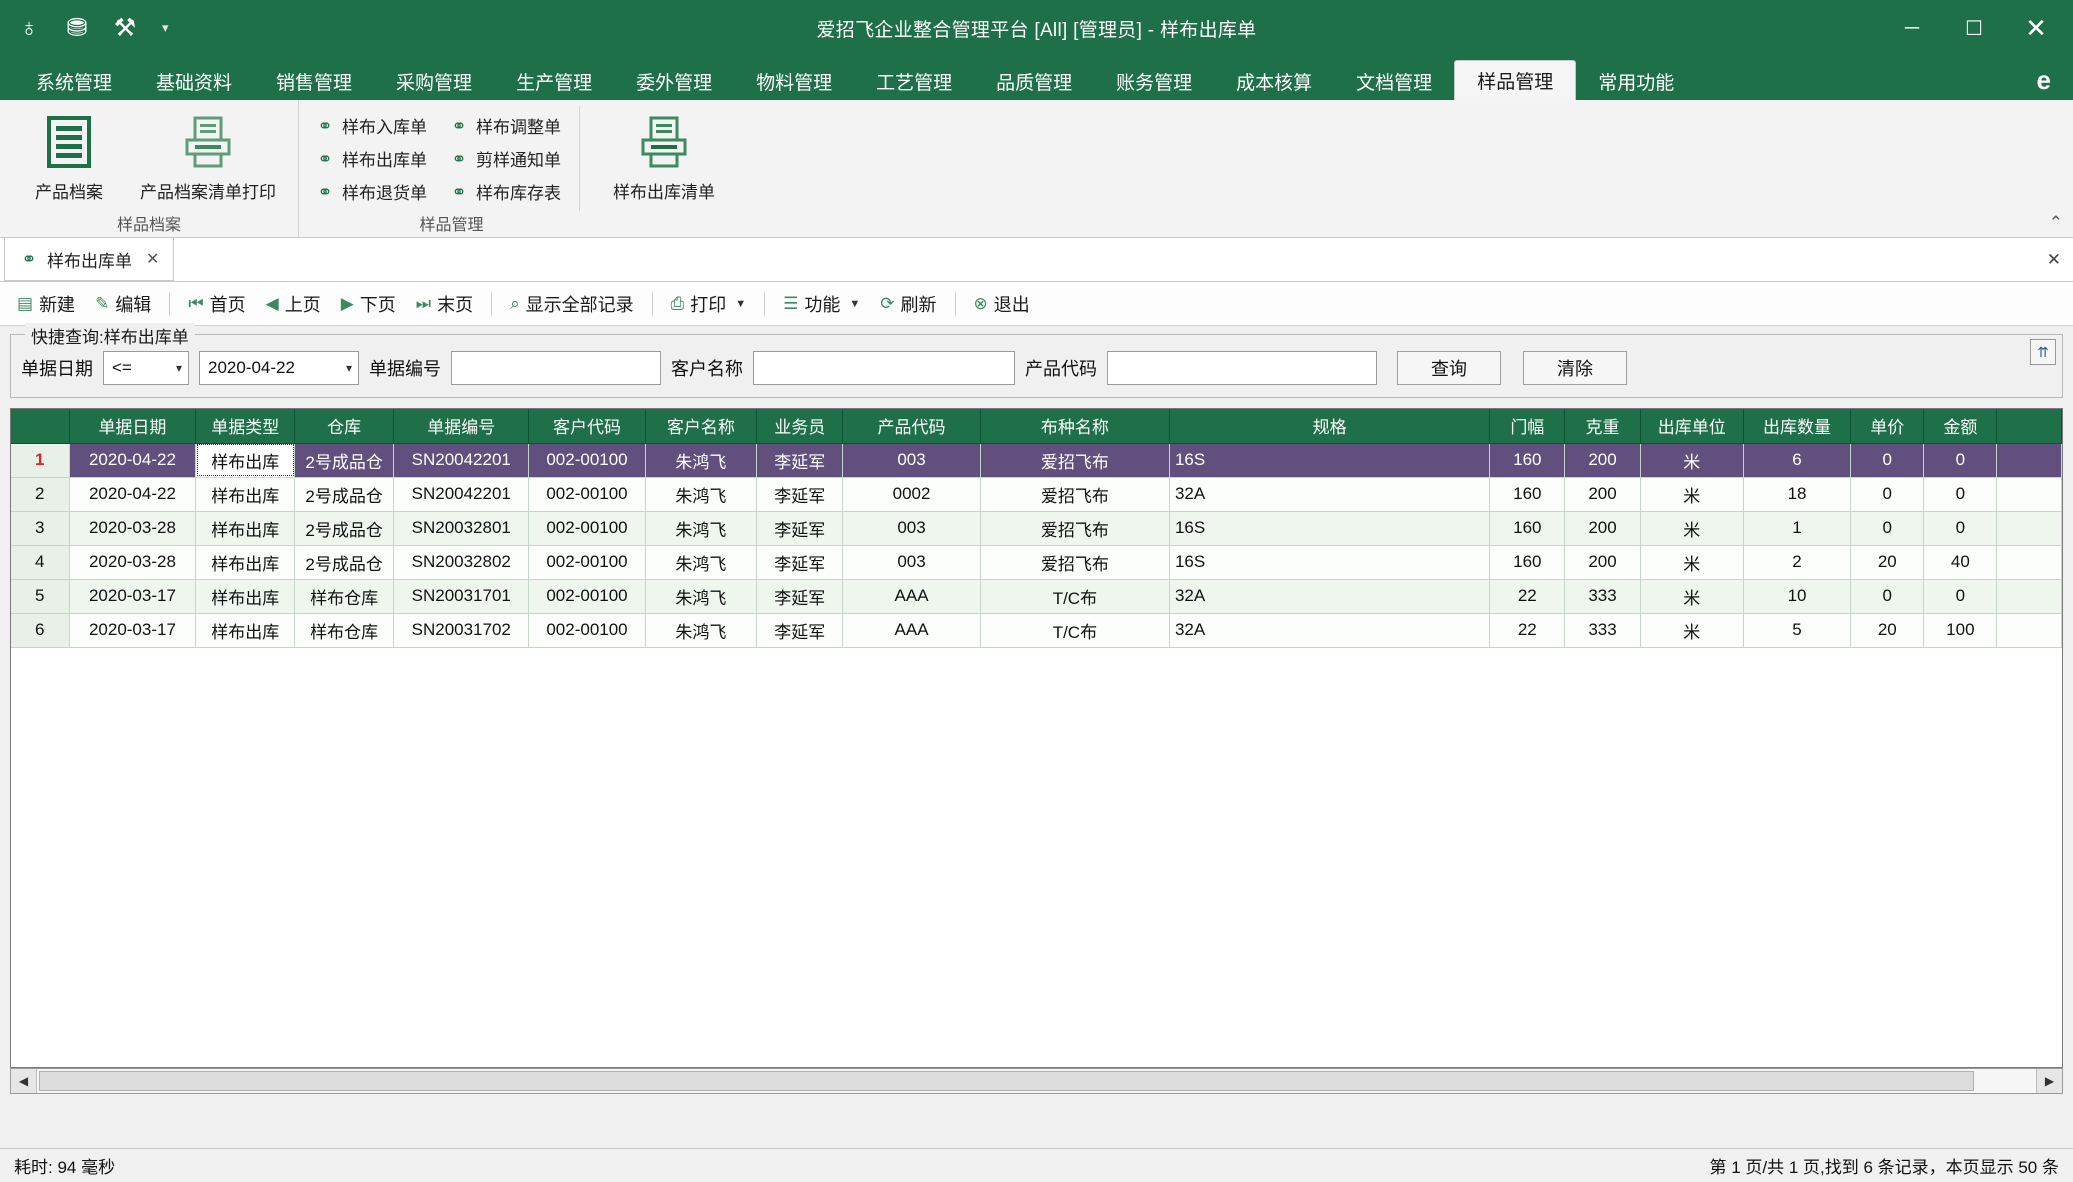 This screenshot has height=1182, width=2073. I want to click on toolbar-button-next-page: ▶ 下页, so click(368, 304).